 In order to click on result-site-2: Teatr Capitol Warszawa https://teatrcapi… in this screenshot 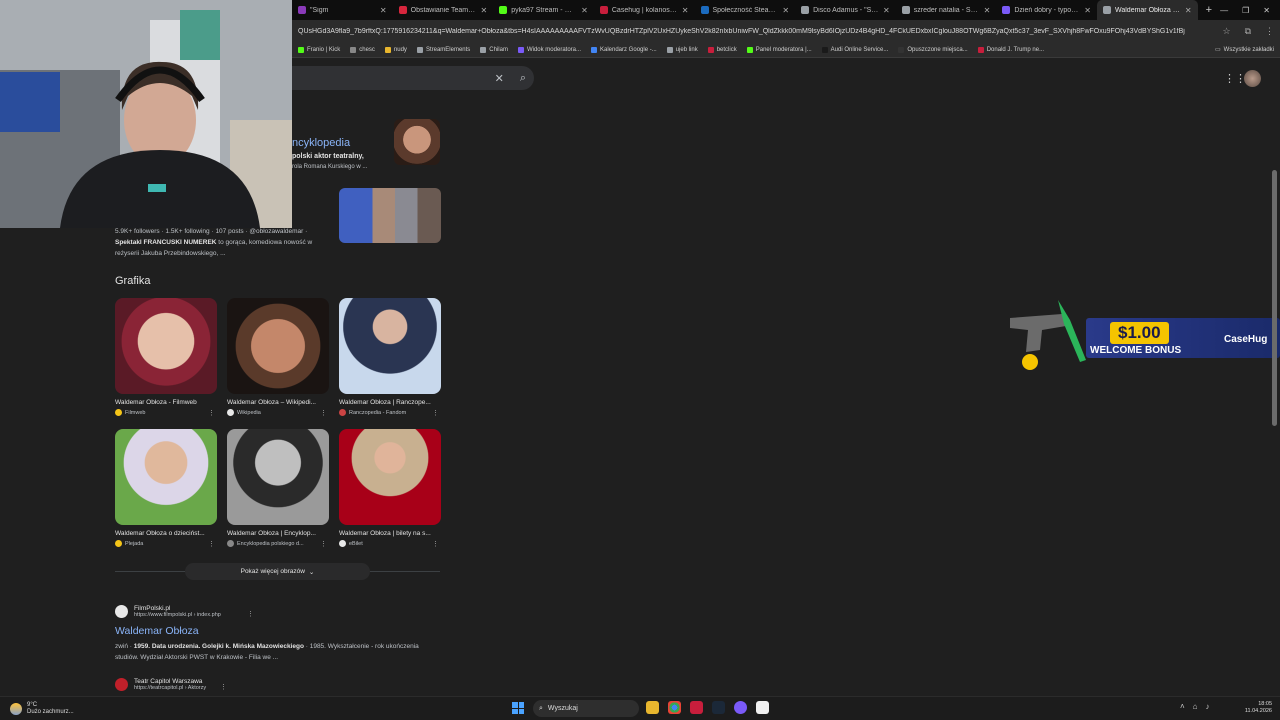, I will do `click(171, 684)`.